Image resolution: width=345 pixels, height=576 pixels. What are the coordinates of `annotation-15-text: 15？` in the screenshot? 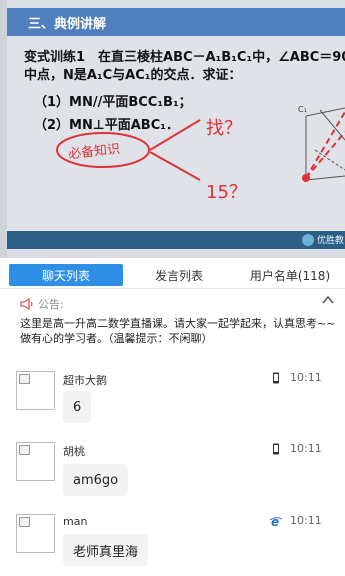 It's located at (226, 192).